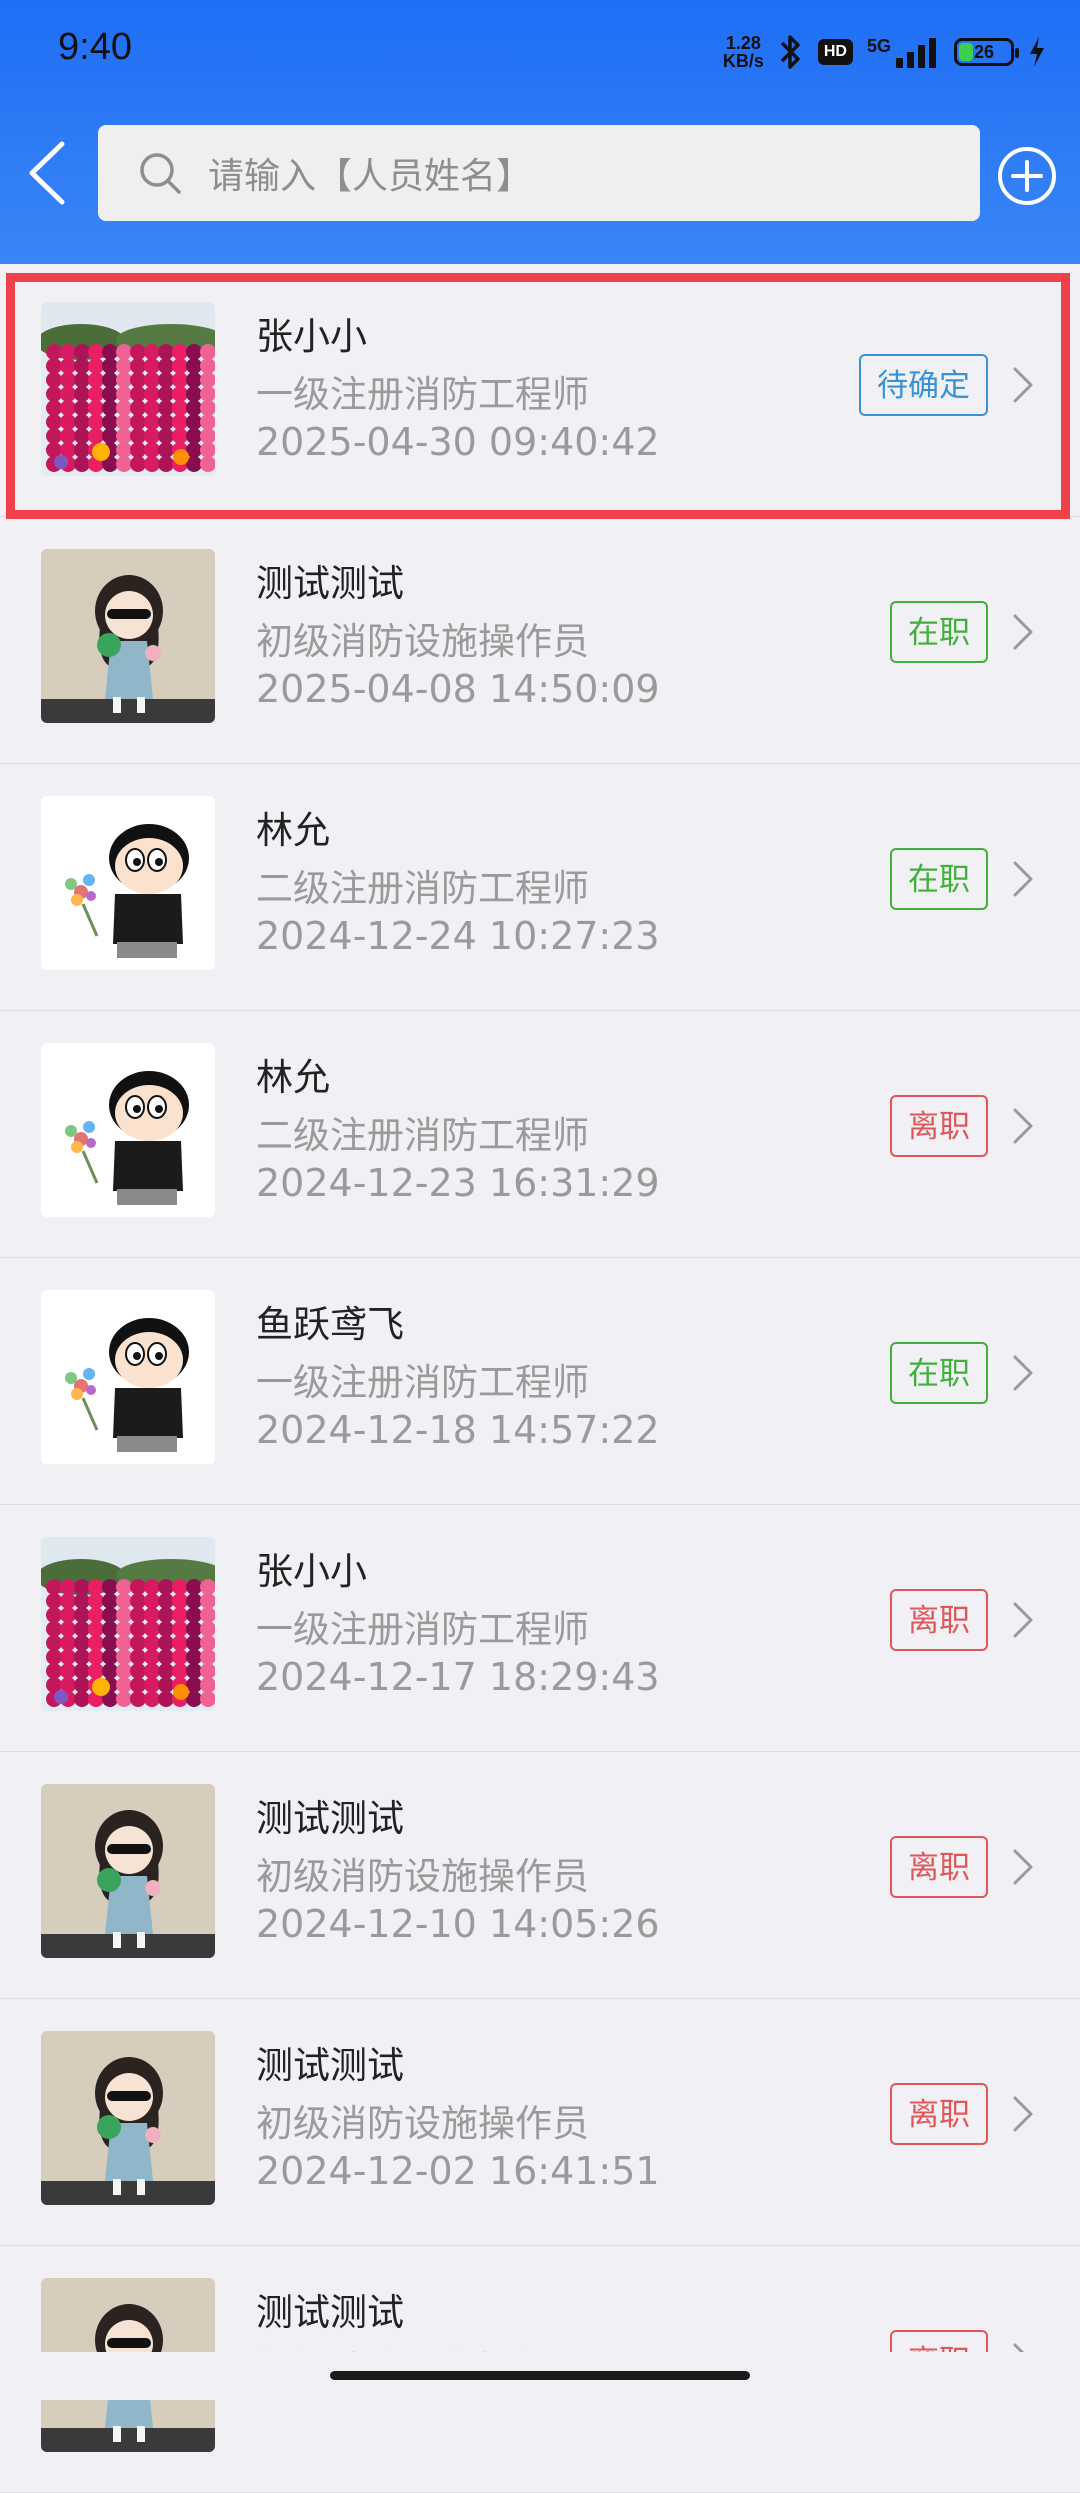 The height and width of the screenshot is (2493, 1080). I want to click on record-date: 2025-04-08 14:50:09, so click(458, 689).